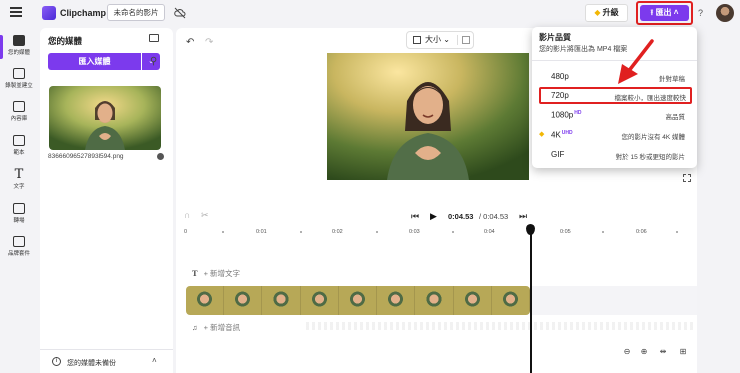 This screenshot has height=373, width=740. Describe the element at coordinates (436, 232) in the screenshot. I see `timeline-ruler: 0 0:01 0:02 0:03 0:04 0:05 0:06` at that location.